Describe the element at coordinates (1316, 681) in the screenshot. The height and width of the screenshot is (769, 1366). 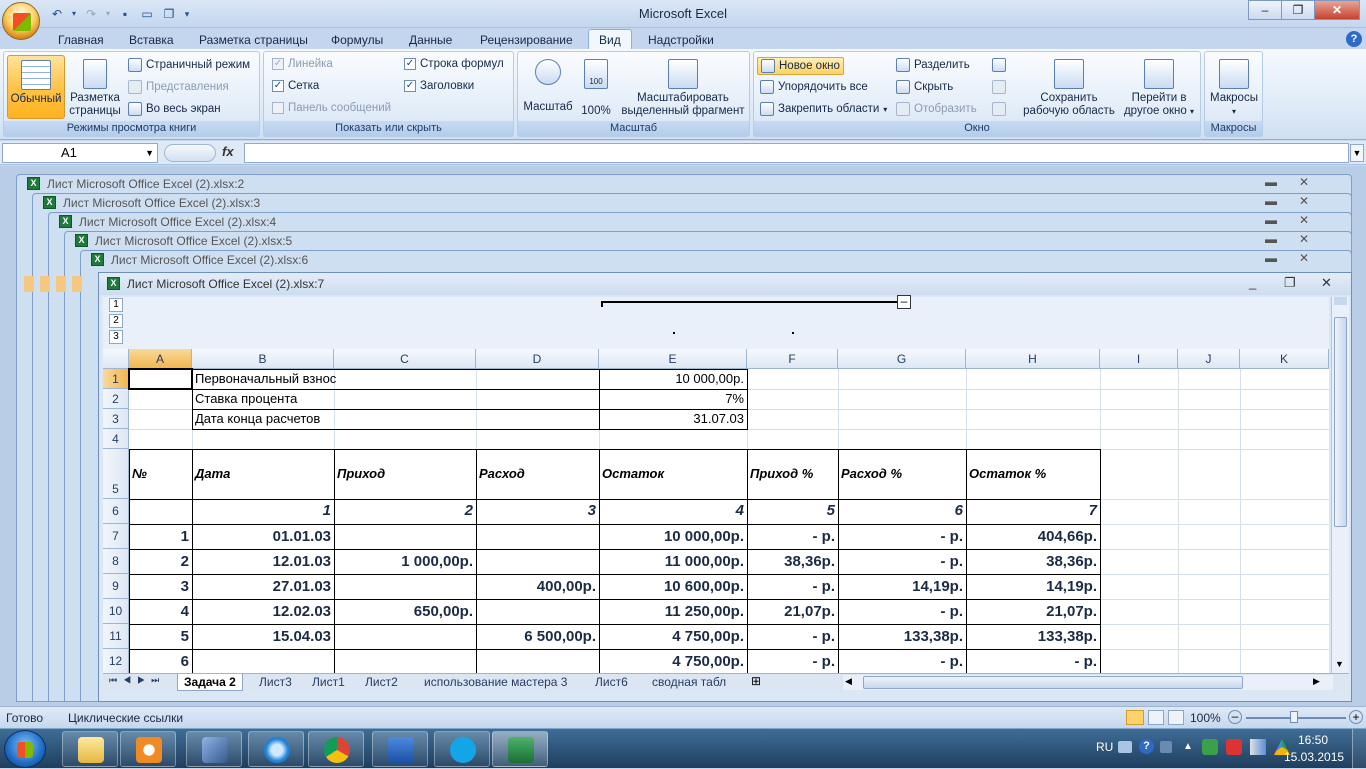
I see `scroll-right-icon: ▶` at that location.